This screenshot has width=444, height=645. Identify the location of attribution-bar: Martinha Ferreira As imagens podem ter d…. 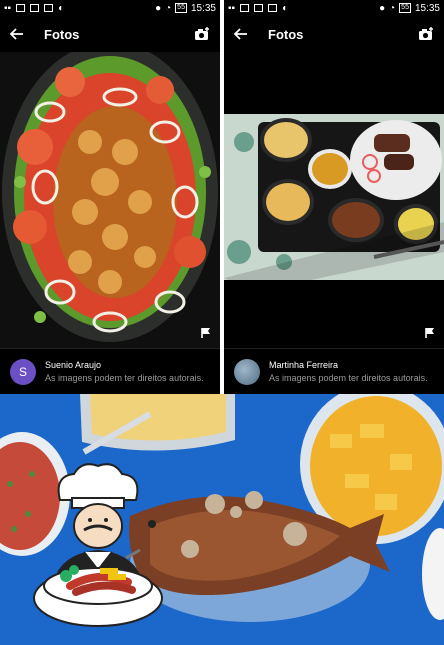
(334, 371).